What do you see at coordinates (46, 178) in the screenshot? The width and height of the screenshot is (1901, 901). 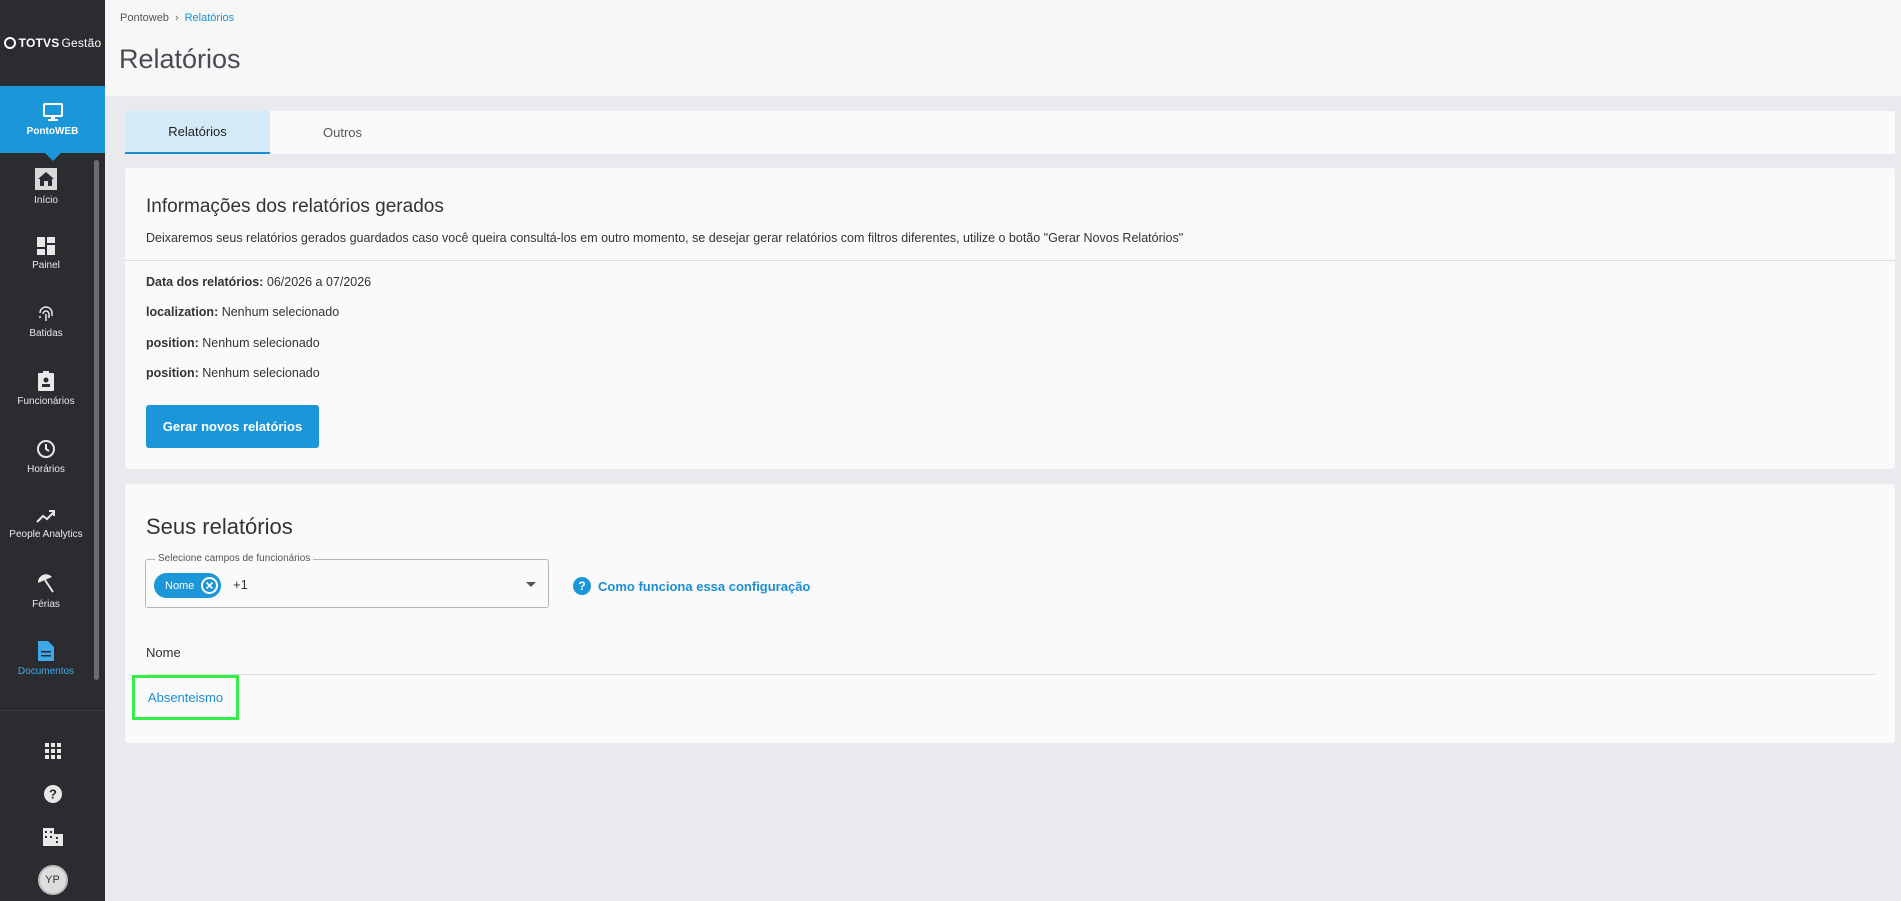 I see `home-icon` at bounding box center [46, 178].